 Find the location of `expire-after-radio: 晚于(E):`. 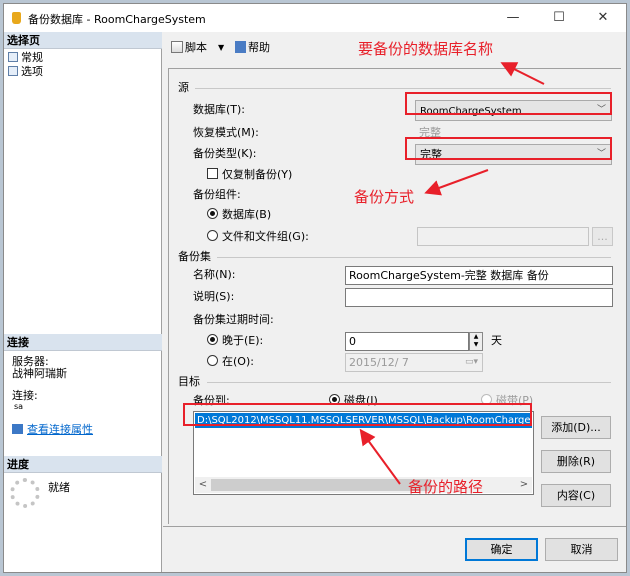

expire-after-radio: 晚于(E): is located at coordinates (235, 341).